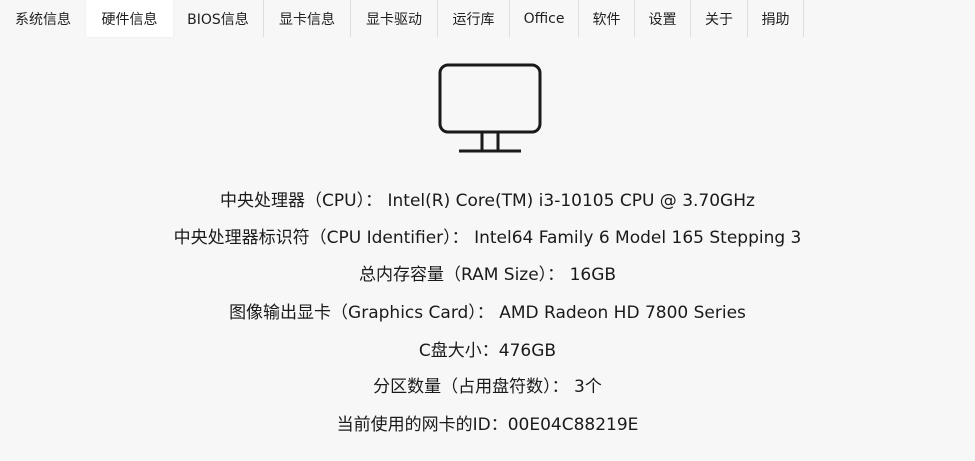 The image size is (975, 461). I want to click on tab-donate: 捐助, so click(775, 18).